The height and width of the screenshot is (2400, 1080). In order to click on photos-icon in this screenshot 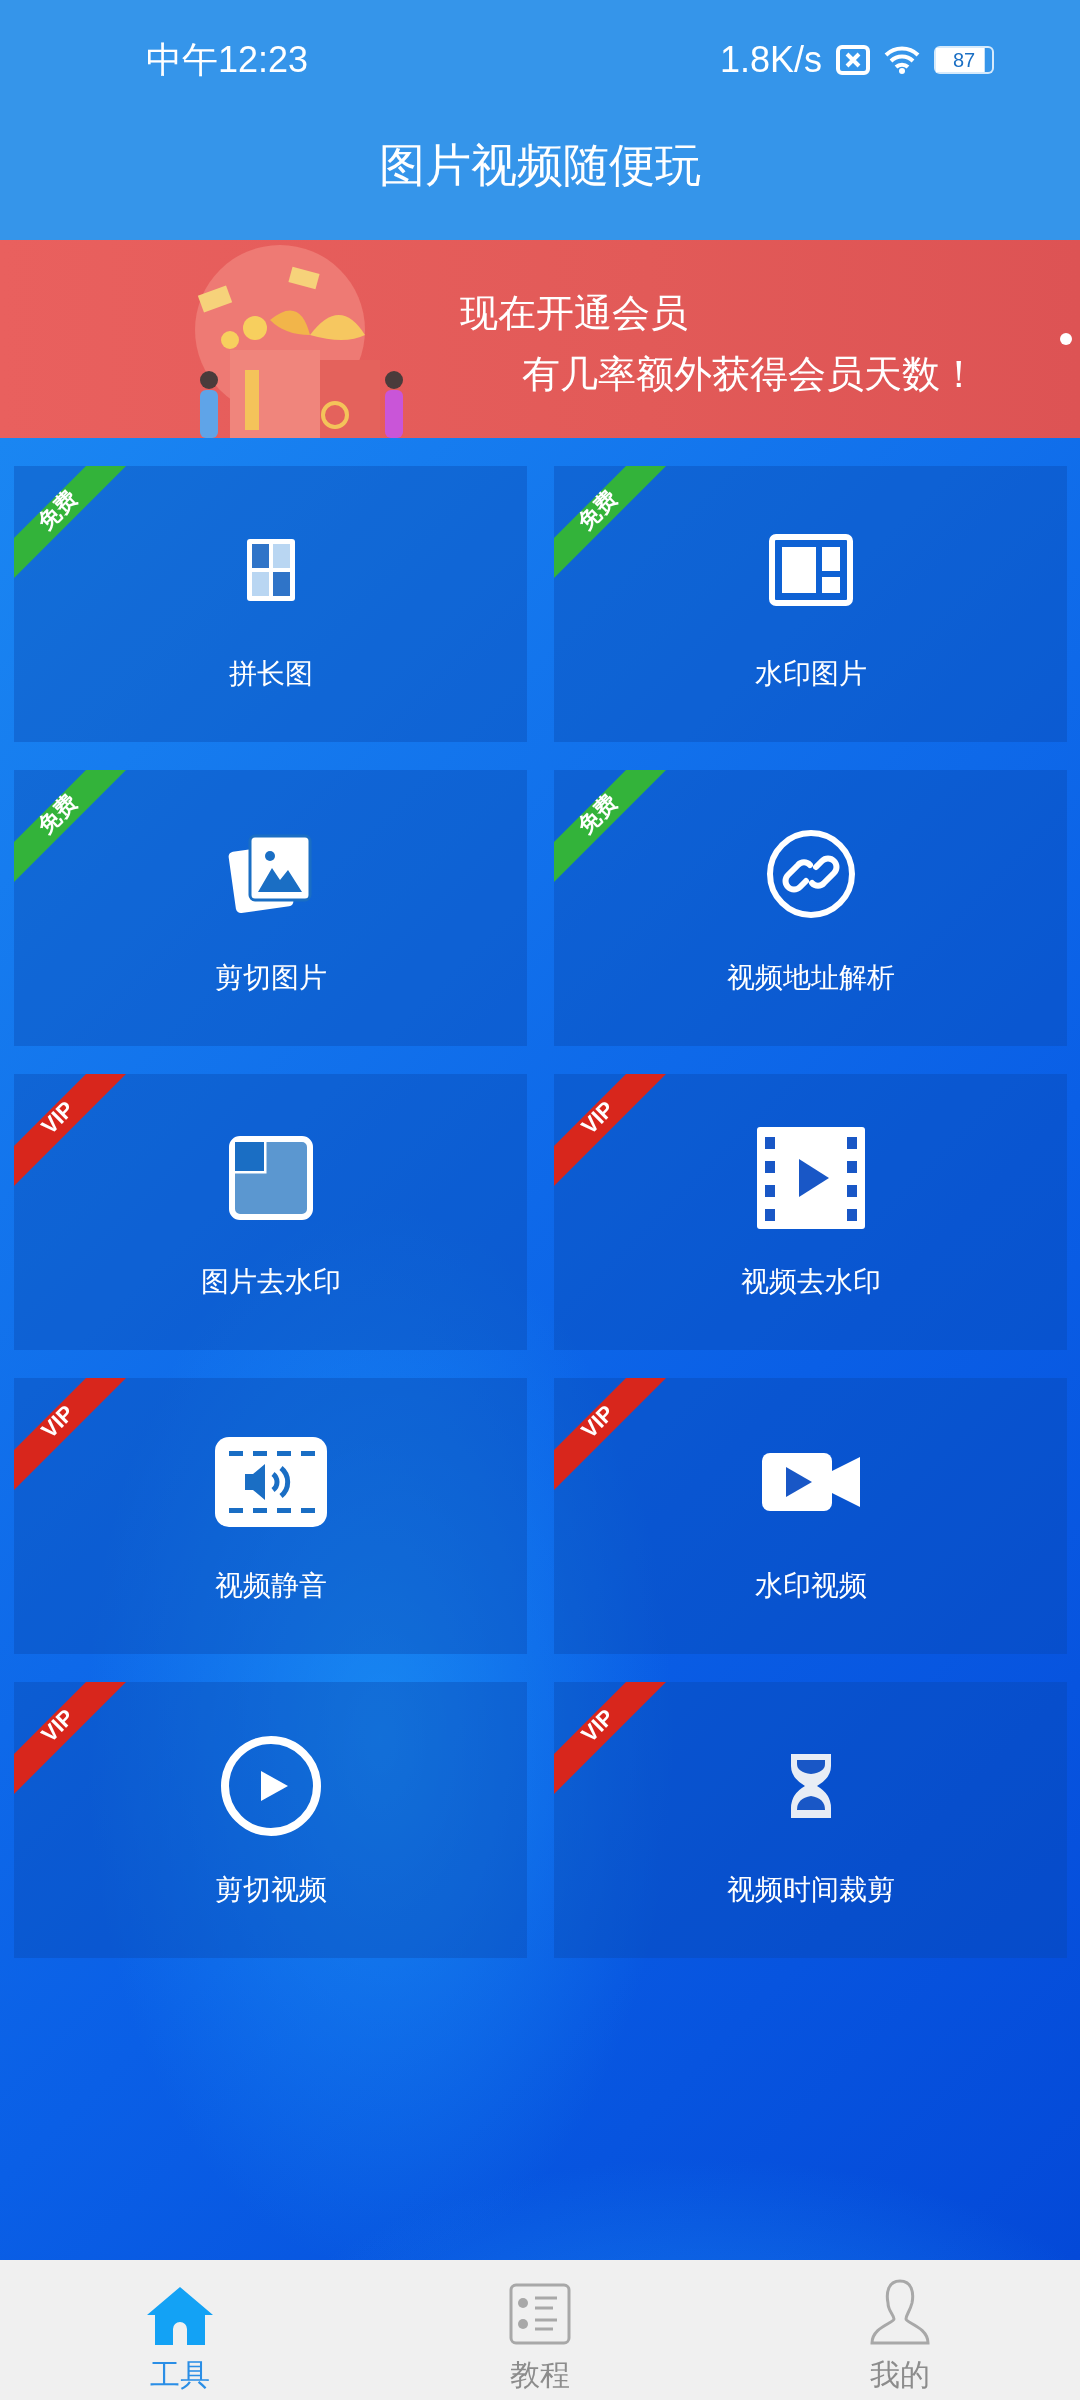, I will do `click(270, 874)`.